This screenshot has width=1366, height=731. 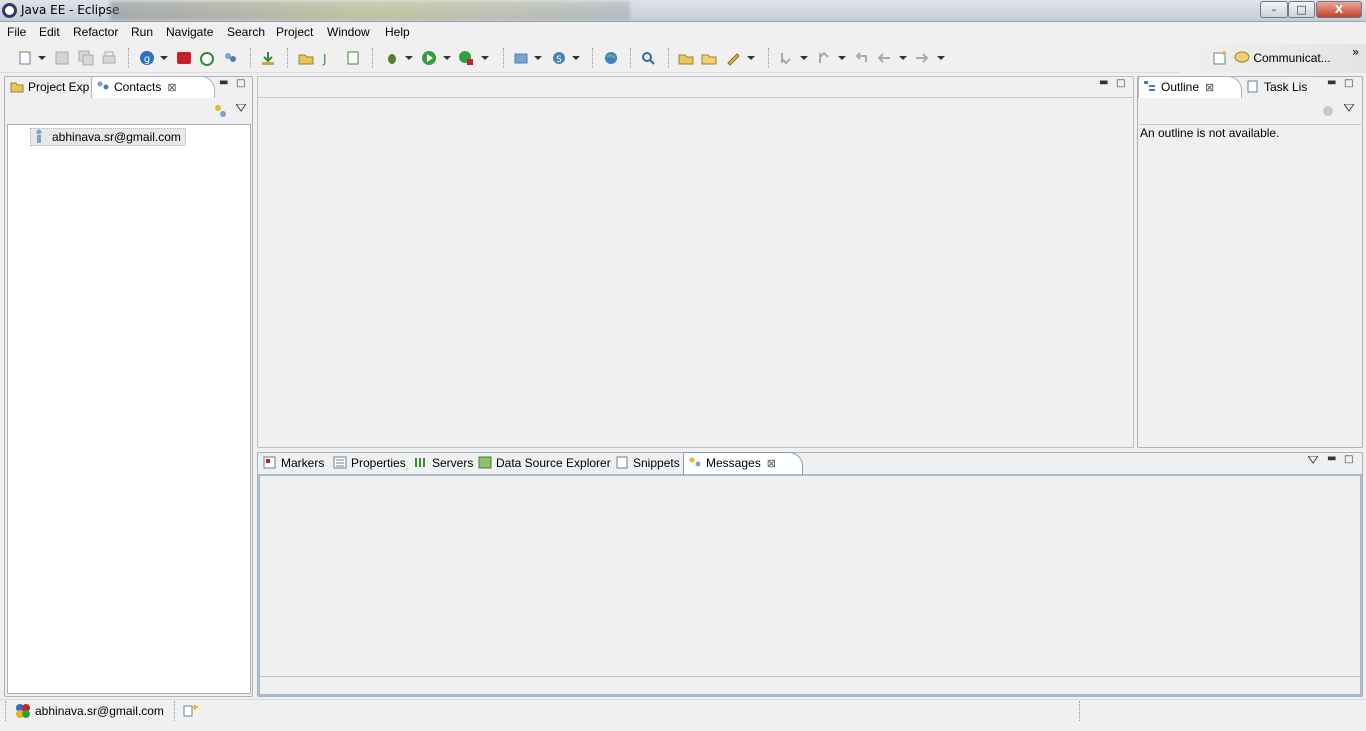 What do you see at coordinates (1190, 87) in the screenshot?
I see `tab-outline: Outline ⊠` at bounding box center [1190, 87].